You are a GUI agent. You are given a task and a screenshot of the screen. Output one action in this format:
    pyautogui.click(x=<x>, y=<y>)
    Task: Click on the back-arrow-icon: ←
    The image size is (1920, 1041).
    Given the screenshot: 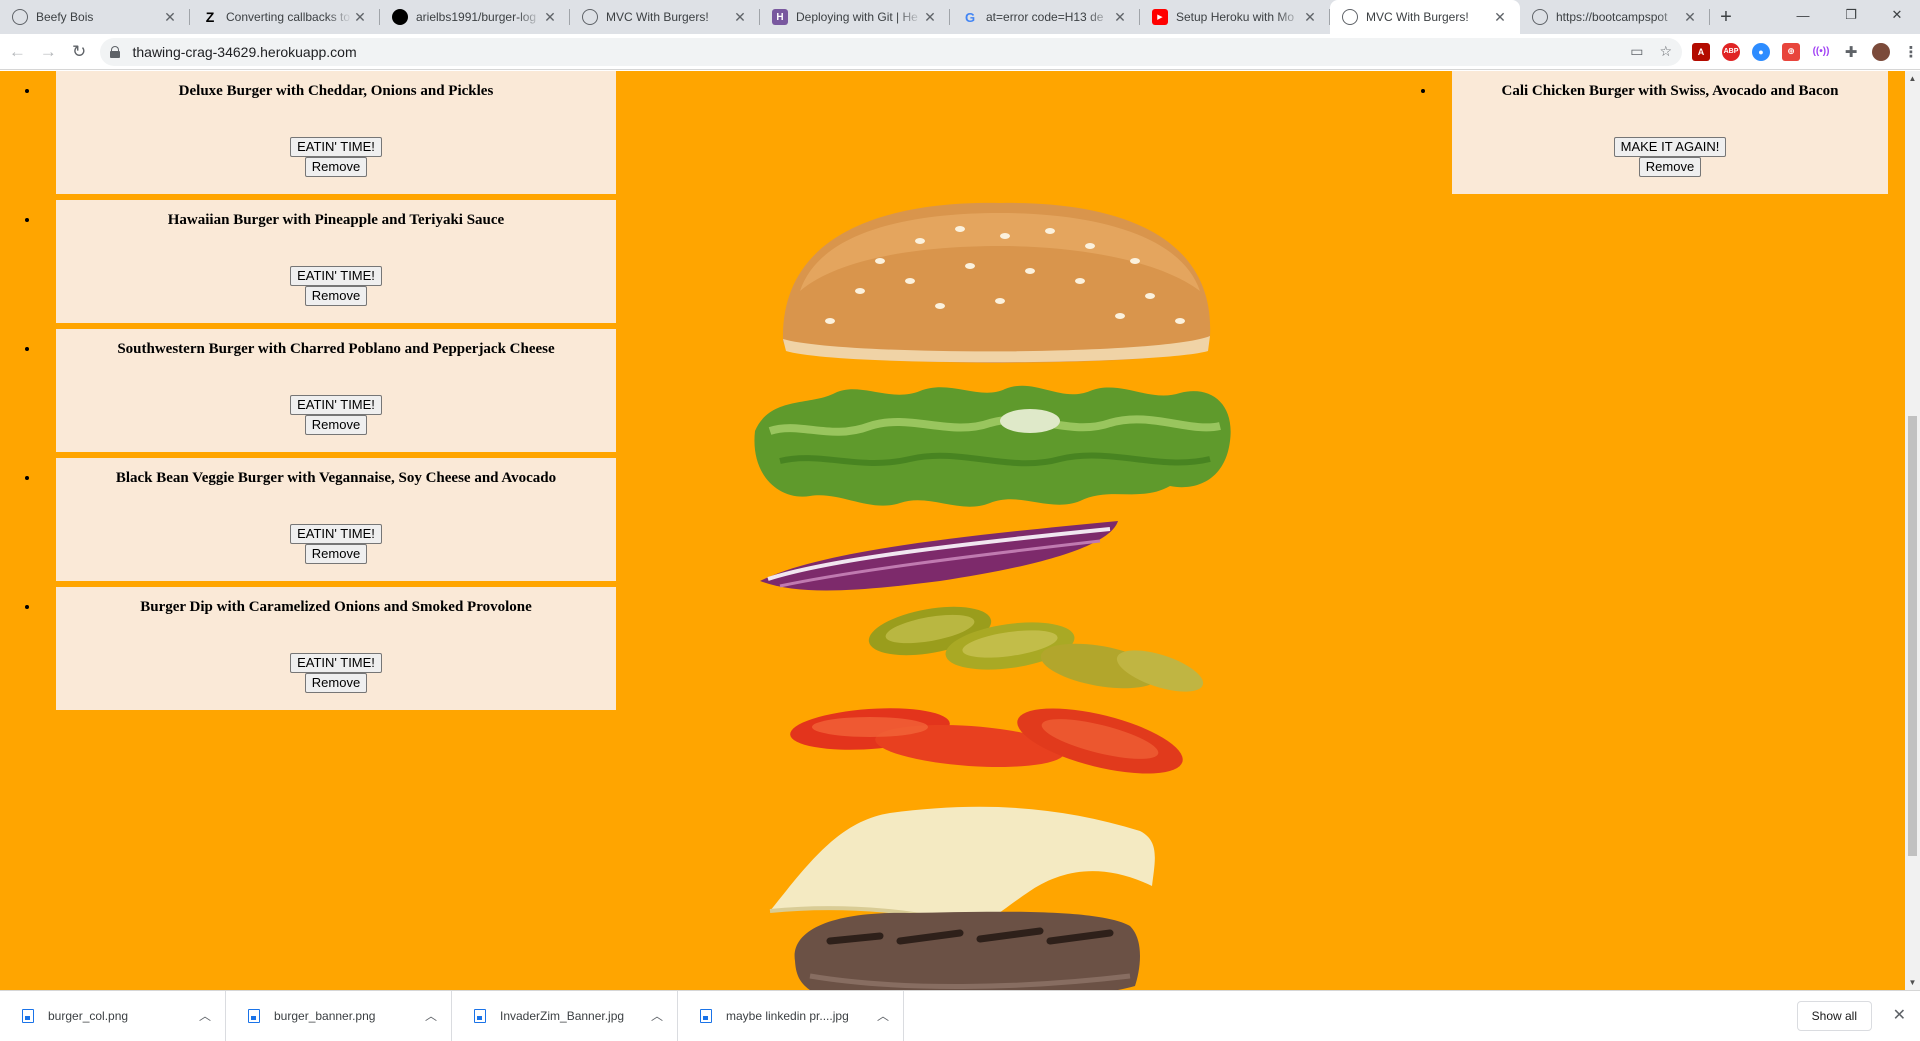 What is the action you would take?
    pyautogui.click(x=17, y=52)
    